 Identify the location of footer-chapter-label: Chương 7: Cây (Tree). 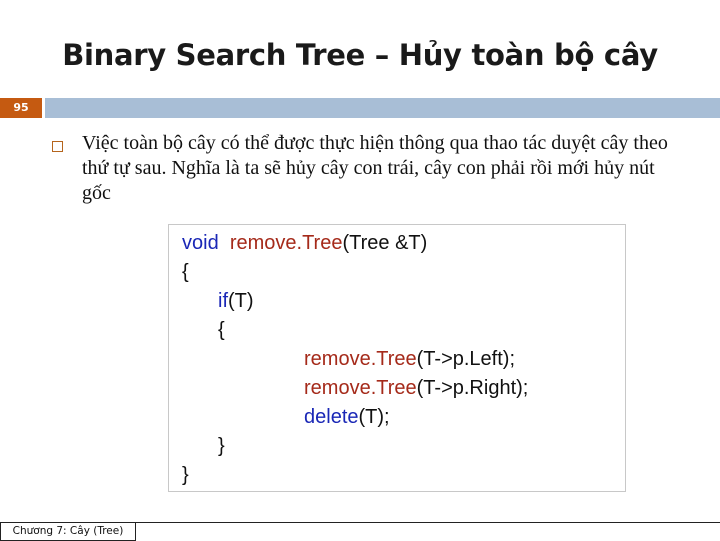
(68, 532).